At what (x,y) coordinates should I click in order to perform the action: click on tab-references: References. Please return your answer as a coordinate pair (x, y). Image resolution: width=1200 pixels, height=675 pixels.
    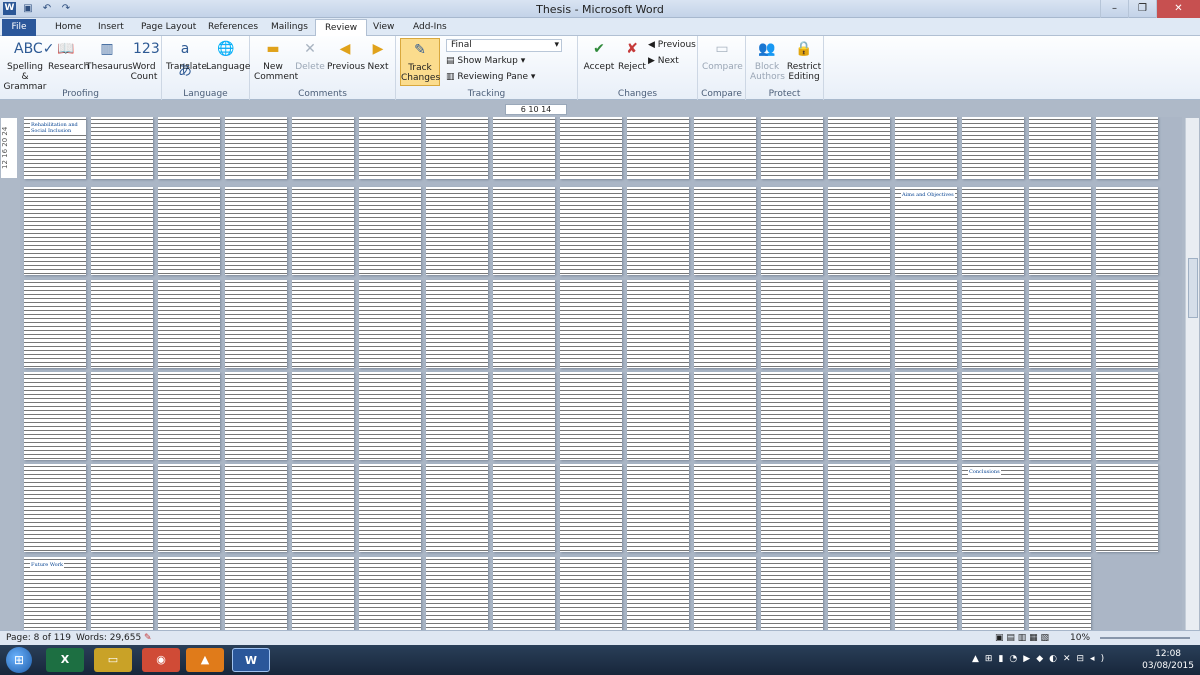
    Looking at the image, I should click on (233, 27).